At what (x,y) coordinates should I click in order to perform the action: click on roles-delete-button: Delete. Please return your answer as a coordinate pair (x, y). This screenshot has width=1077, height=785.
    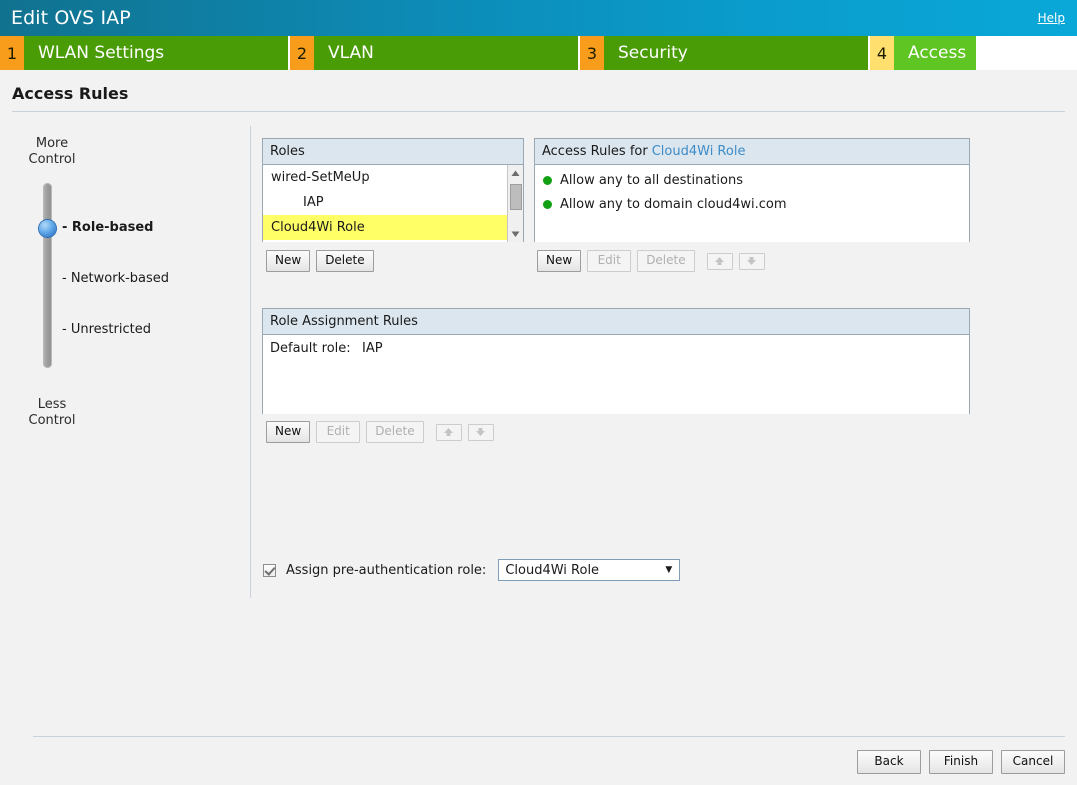
    Looking at the image, I should click on (345, 261).